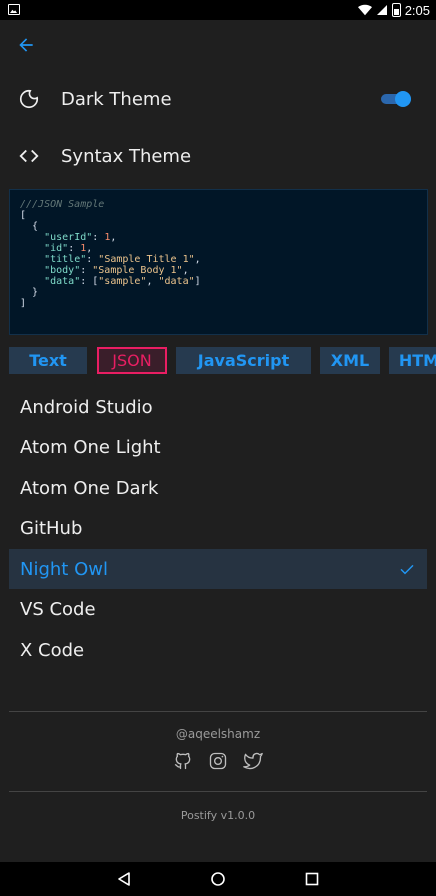 The image size is (436, 896). I want to click on theme-label: Night Owl, so click(64, 569).